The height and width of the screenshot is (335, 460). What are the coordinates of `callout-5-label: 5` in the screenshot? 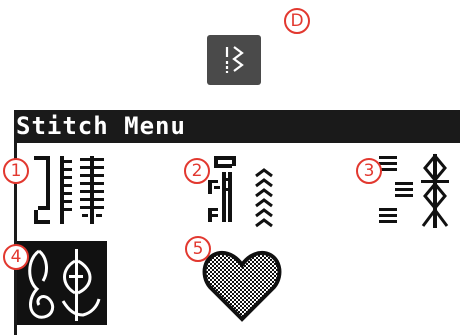 It's located at (198, 248).